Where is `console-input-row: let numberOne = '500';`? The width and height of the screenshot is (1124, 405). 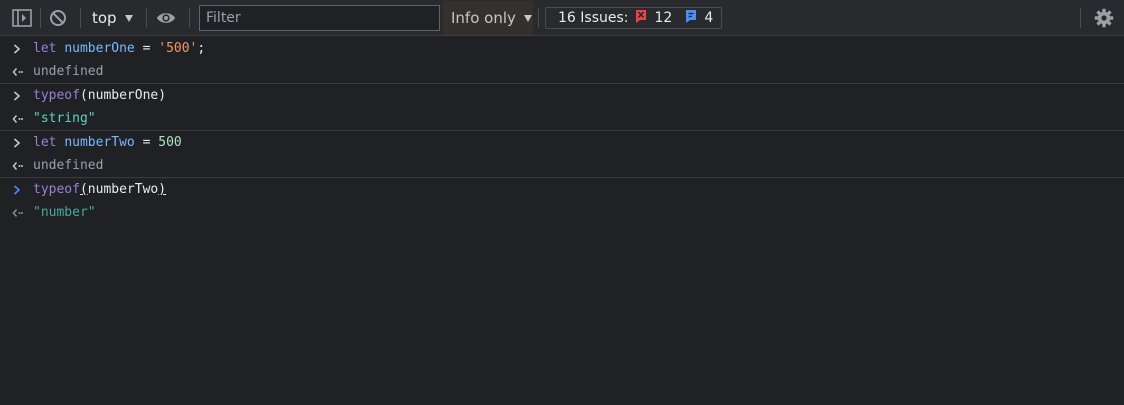 console-input-row: let numberOne = '500'; is located at coordinates (562, 48).